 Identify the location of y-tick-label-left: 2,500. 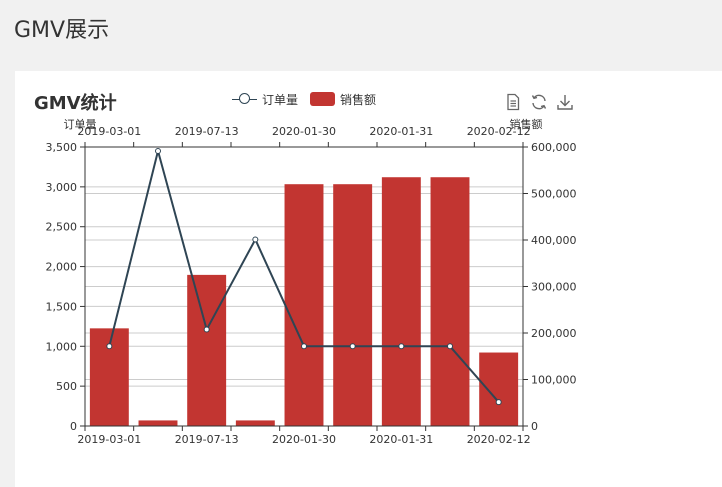
(62, 227).